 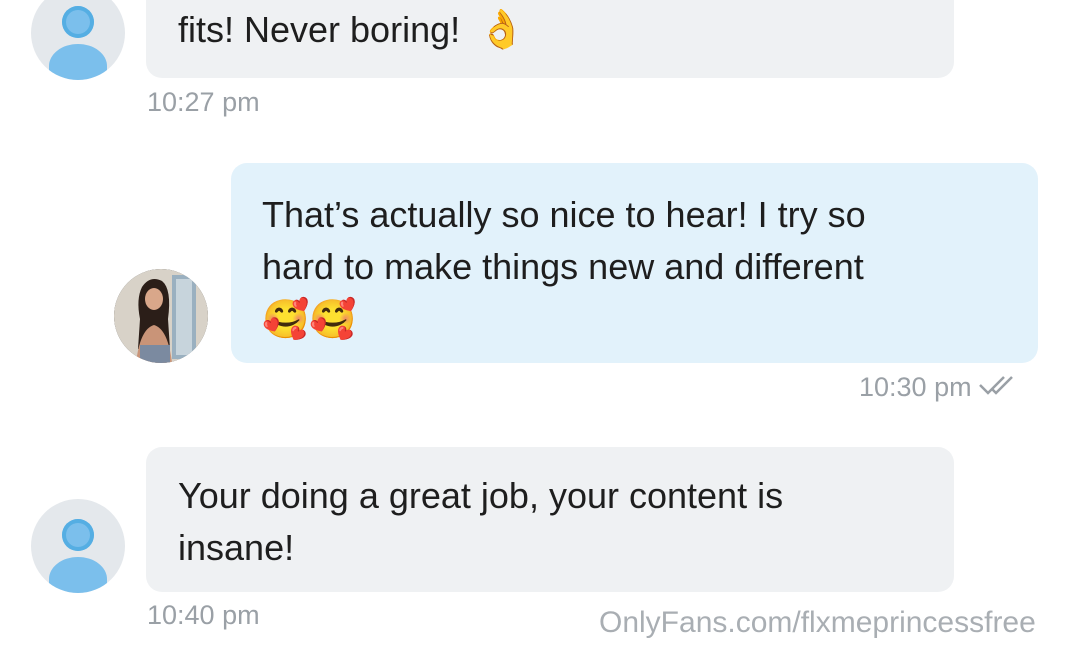 I want to click on message-timestamp-row: 10:30 pm, so click(x=941, y=388).